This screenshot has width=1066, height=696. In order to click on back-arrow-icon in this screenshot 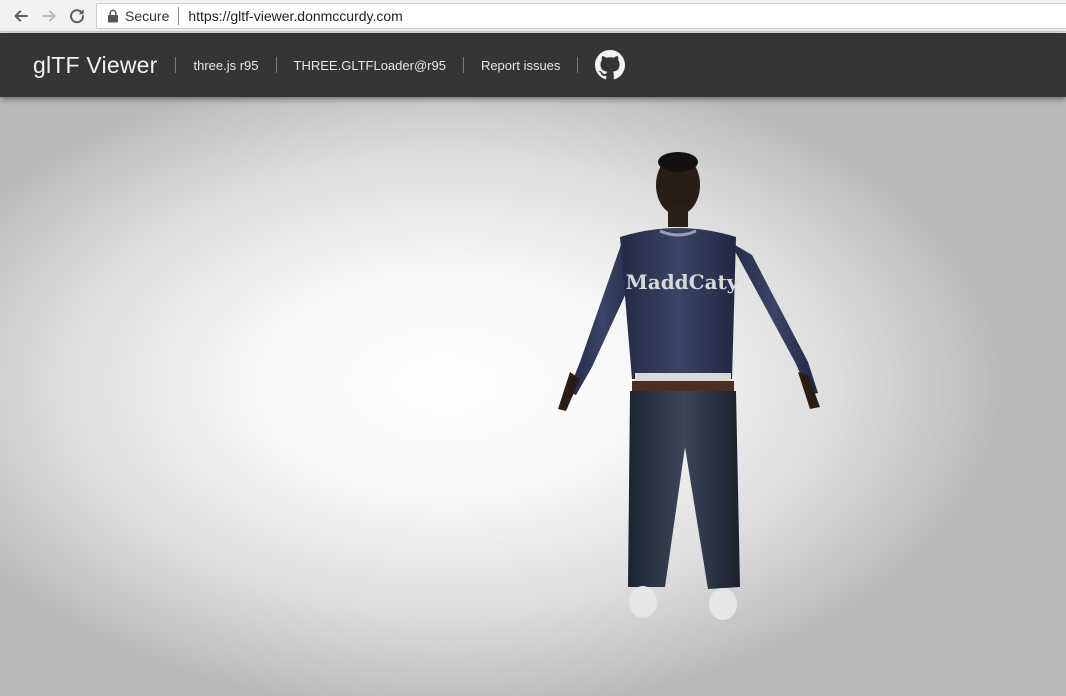, I will do `click(21, 15)`.